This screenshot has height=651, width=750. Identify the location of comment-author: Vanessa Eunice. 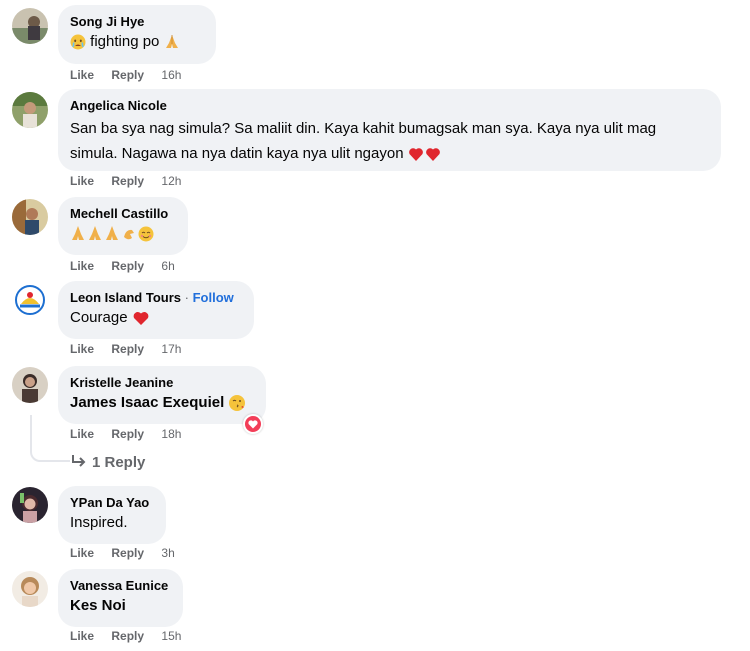
(120, 585).